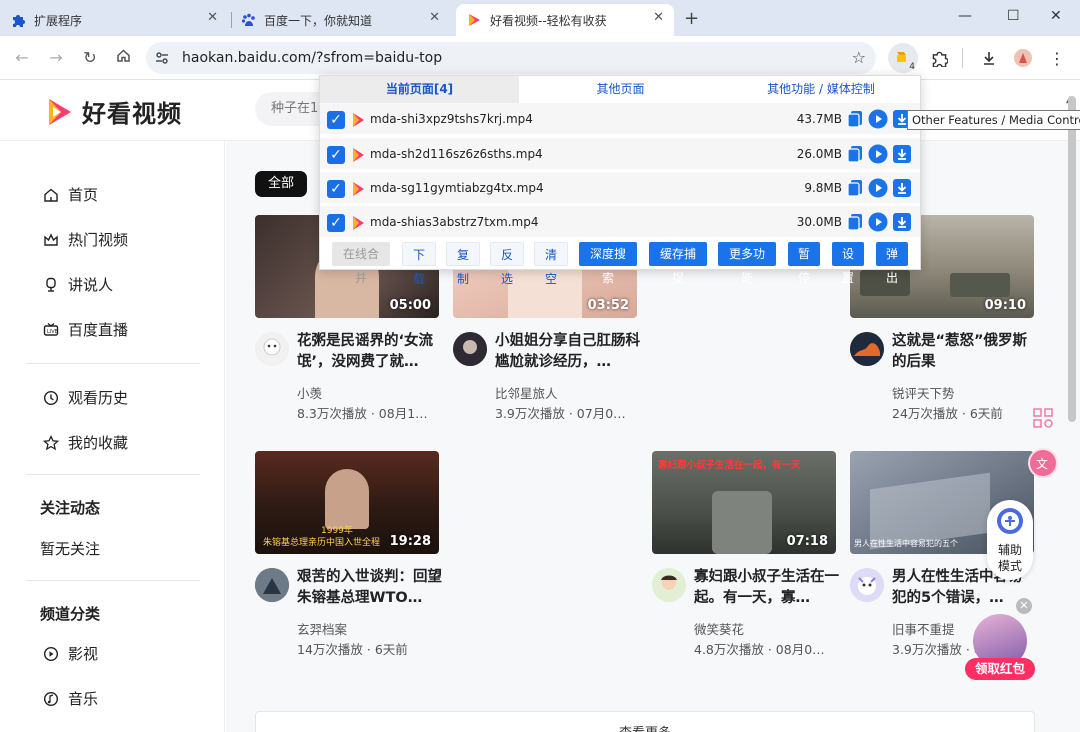  I want to click on see-more-button: 查看更多, so click(645, 721).